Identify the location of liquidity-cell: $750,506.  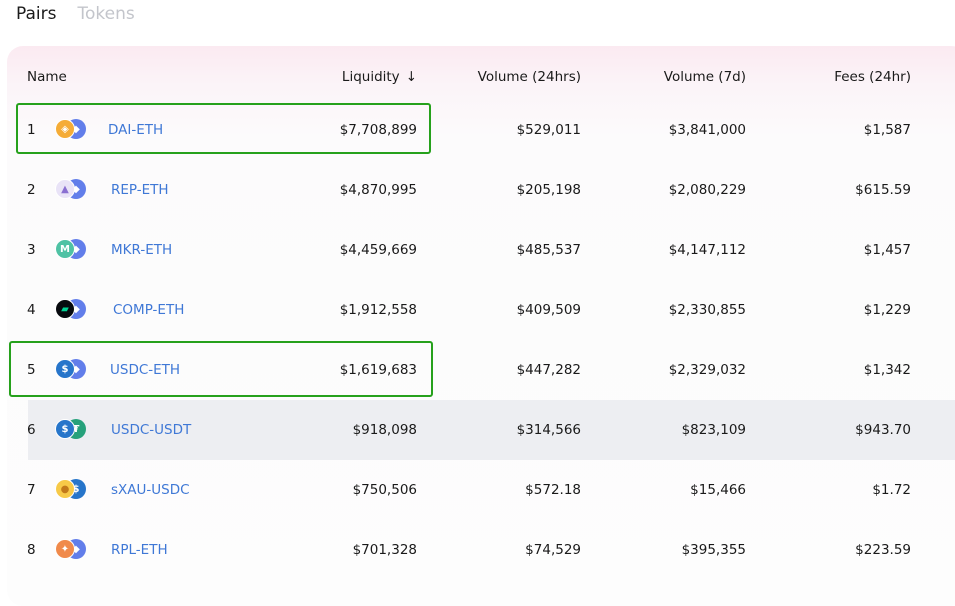
(384, 490).